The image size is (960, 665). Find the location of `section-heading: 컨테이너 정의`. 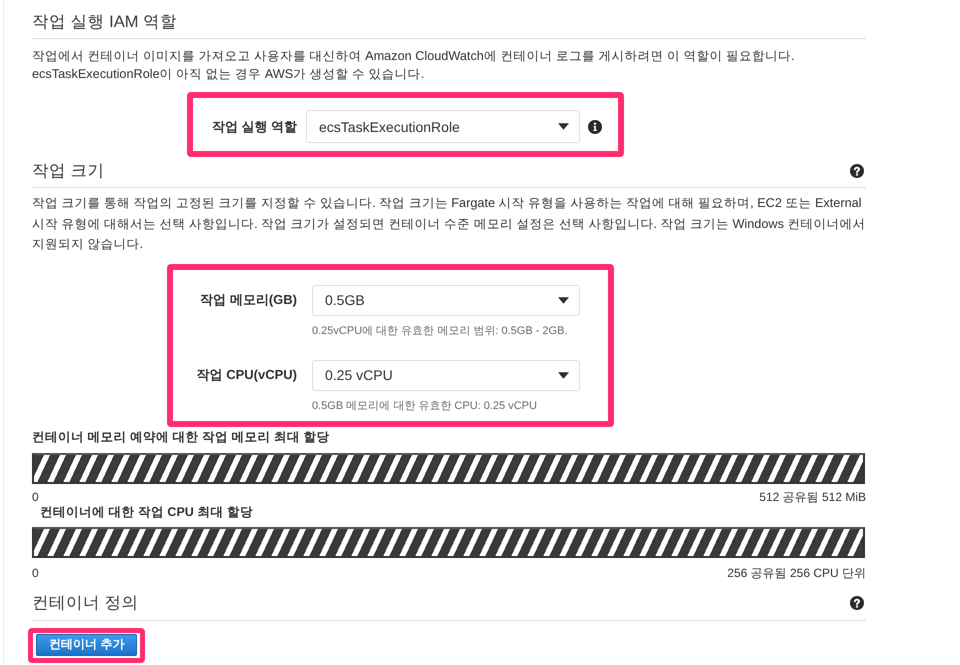

section-heading: 컨테이너 정의 is located at coordinates (85, 603).